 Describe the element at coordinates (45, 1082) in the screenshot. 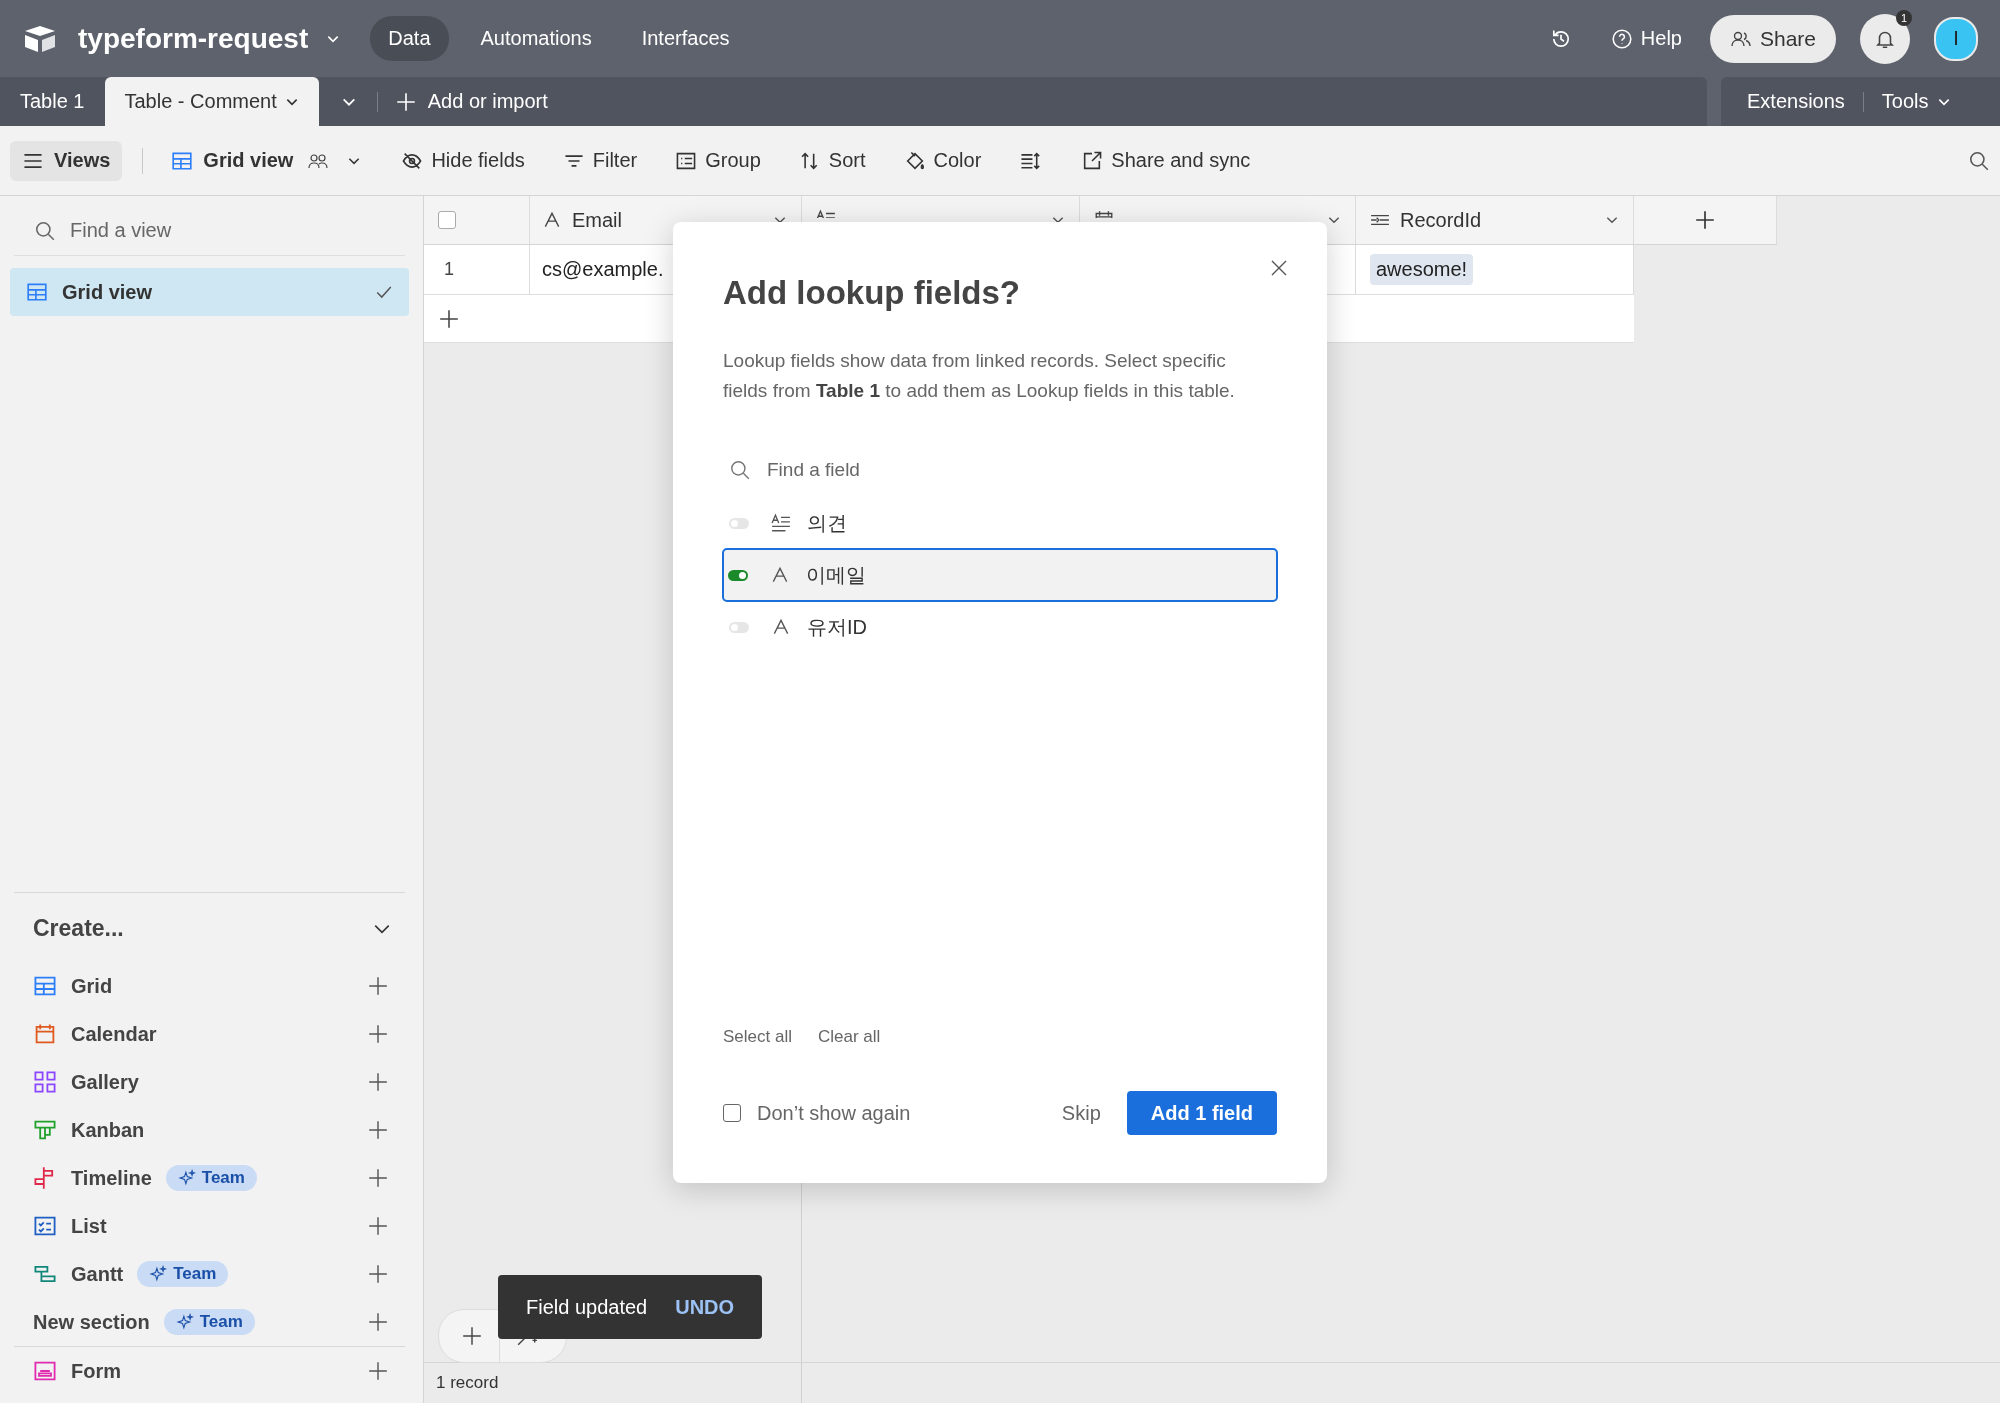

I see `gallery-view-icon` at that location.